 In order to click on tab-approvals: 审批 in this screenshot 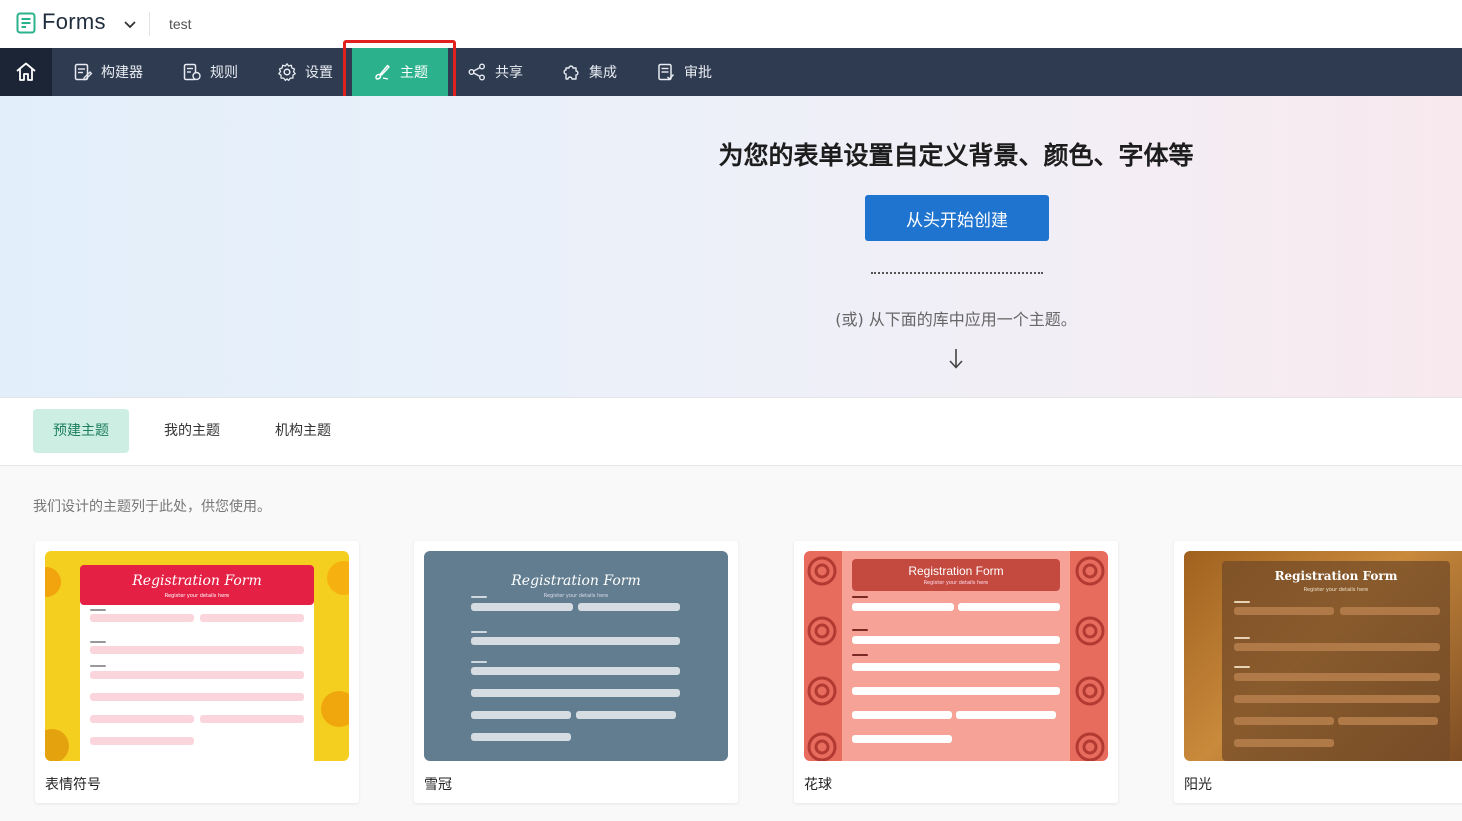, I will do `click(684, 72)`.